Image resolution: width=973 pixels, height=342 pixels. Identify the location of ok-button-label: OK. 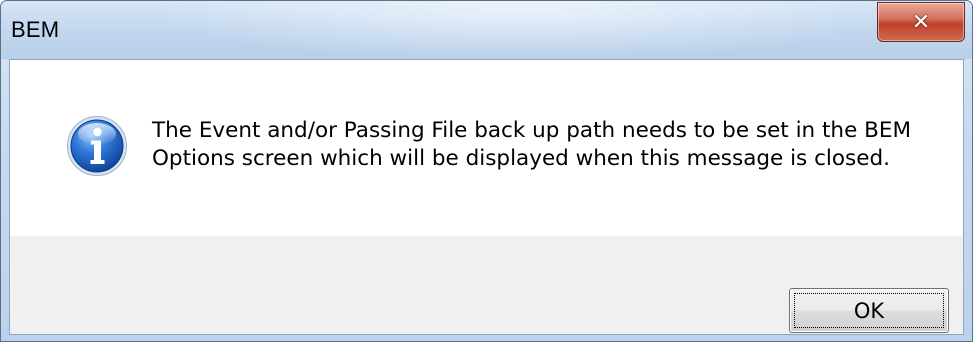
(869, 310).